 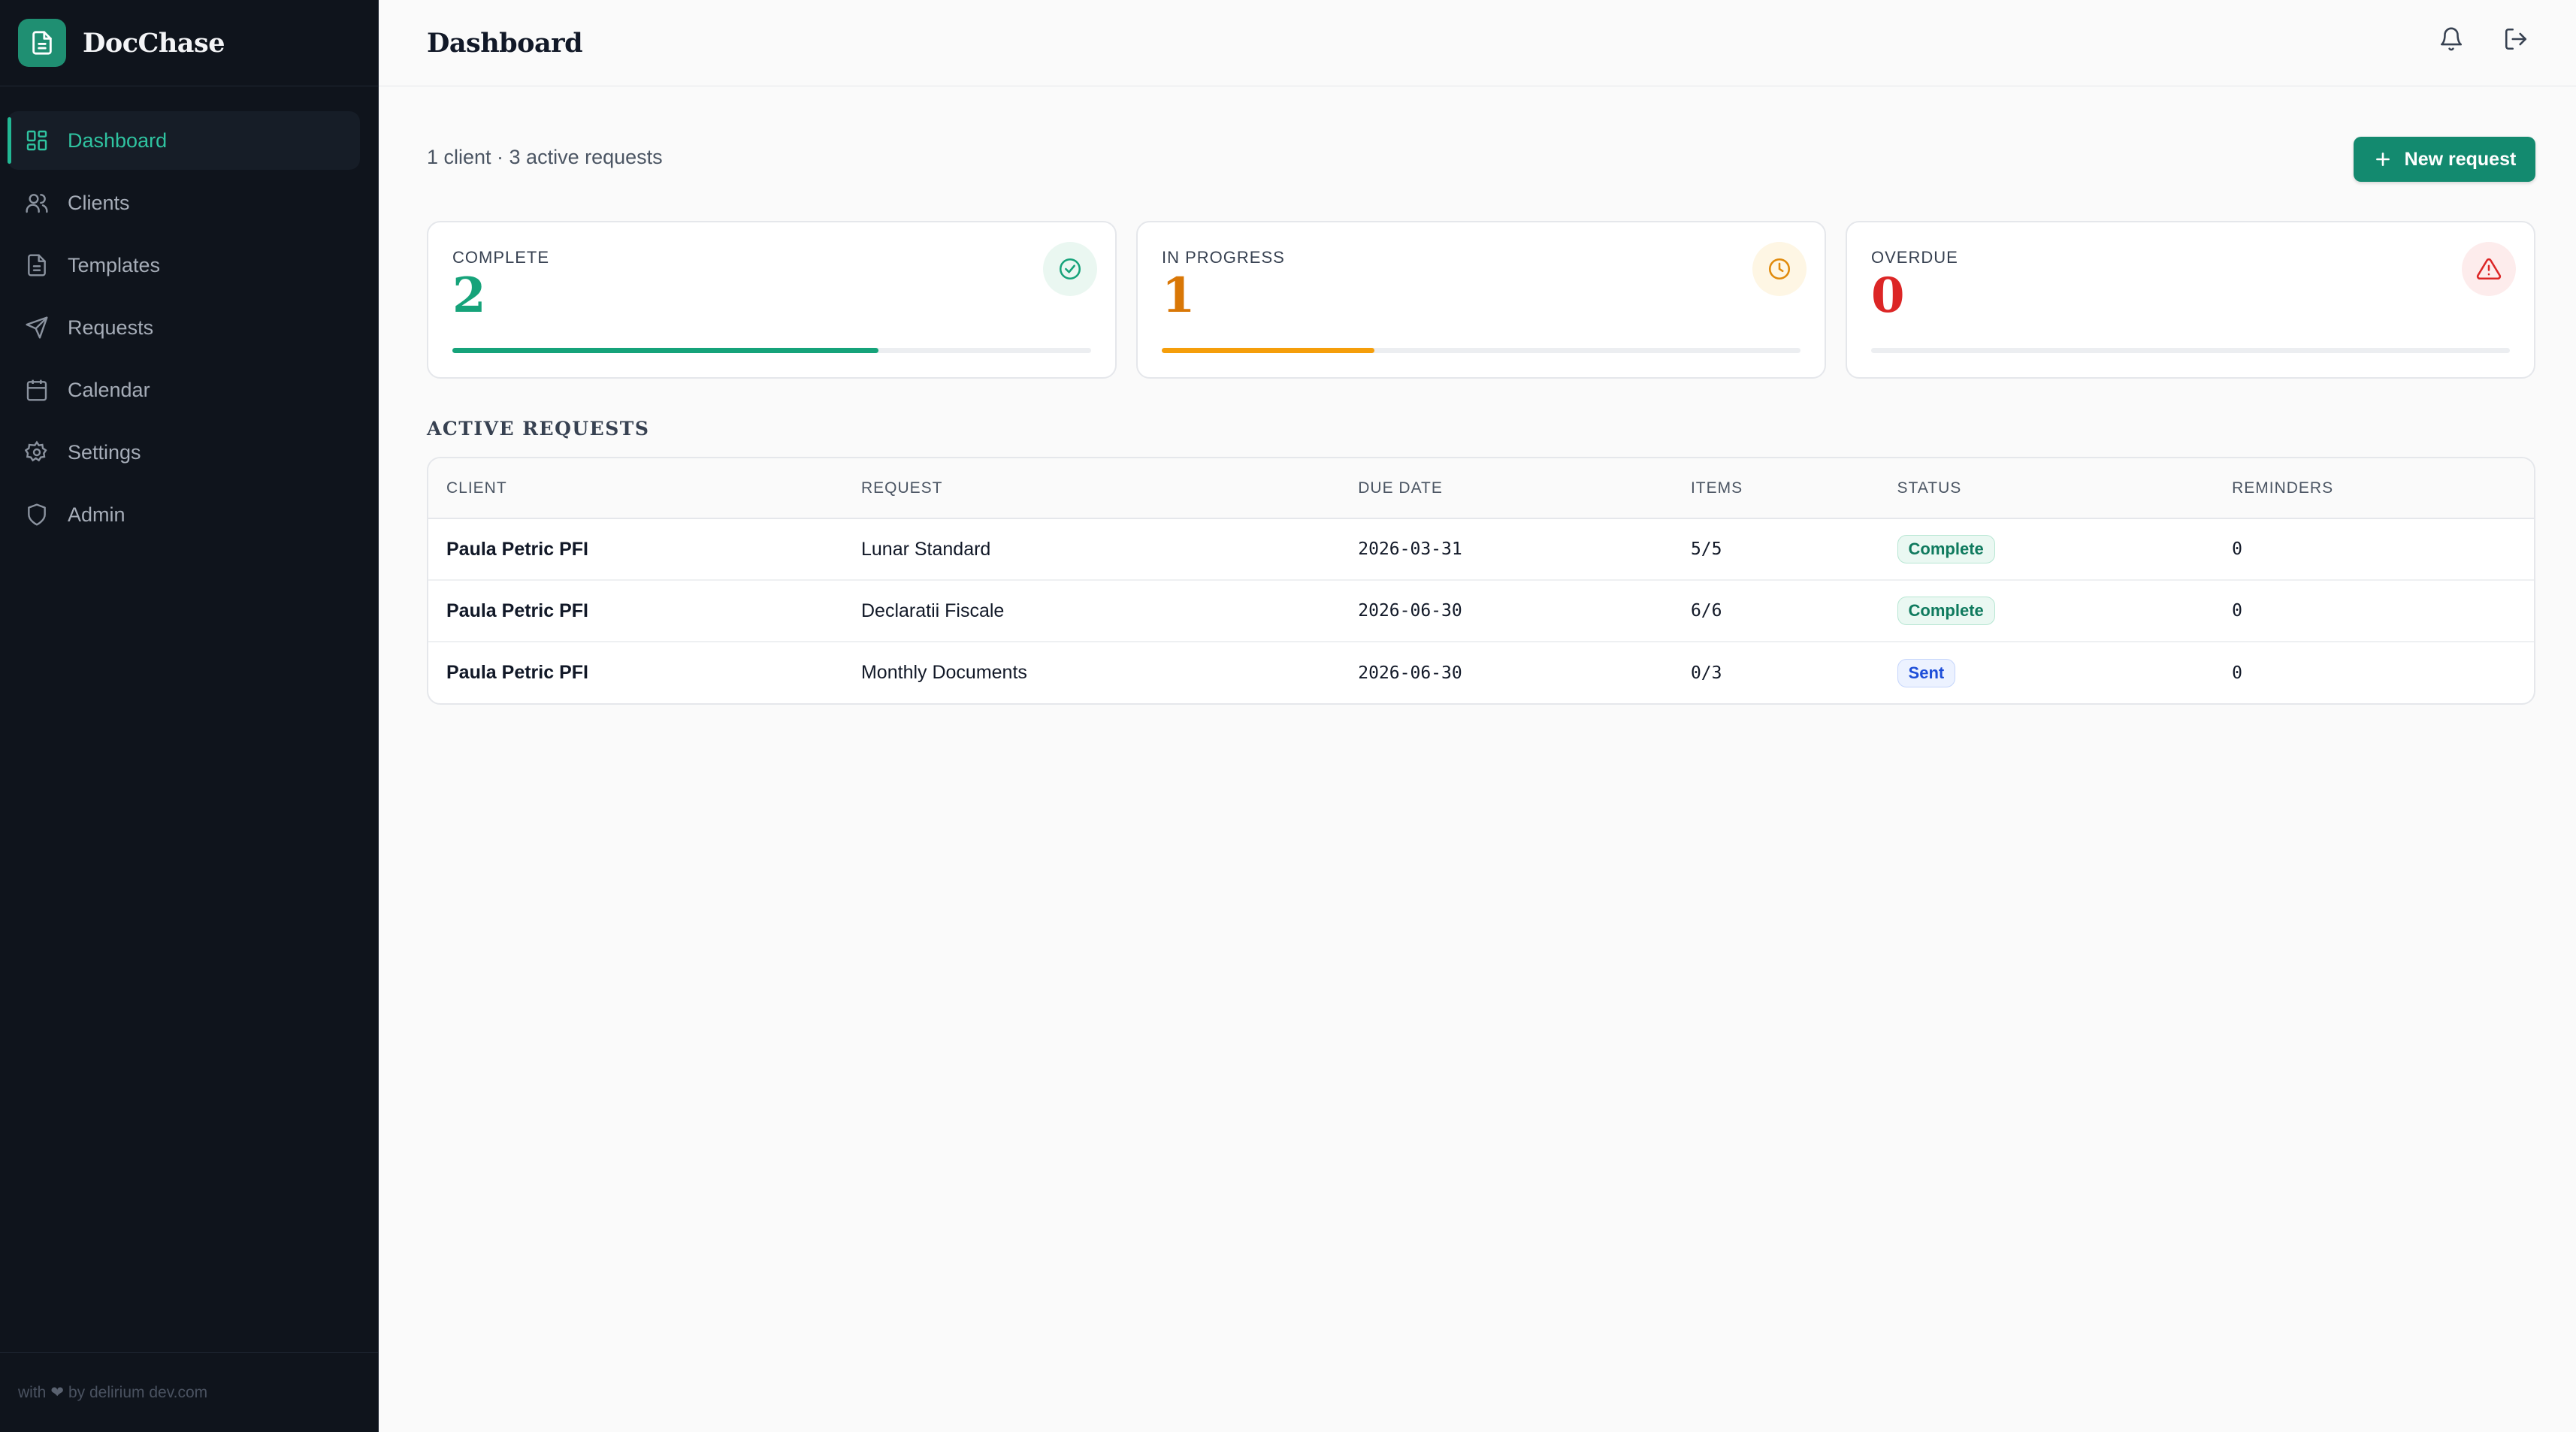 What do you see at coordinates (1775, 611) in the screenshot?
I see `cell-items: 6/6` at bounding box center [1775, 611].